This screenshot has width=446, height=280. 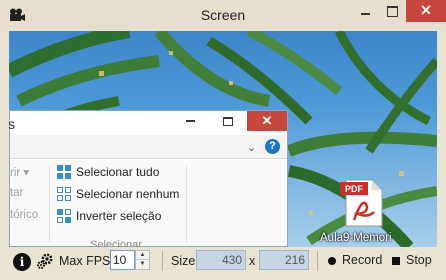 I want to click on explorer-minimize-icon, so click(x=190, y=121).